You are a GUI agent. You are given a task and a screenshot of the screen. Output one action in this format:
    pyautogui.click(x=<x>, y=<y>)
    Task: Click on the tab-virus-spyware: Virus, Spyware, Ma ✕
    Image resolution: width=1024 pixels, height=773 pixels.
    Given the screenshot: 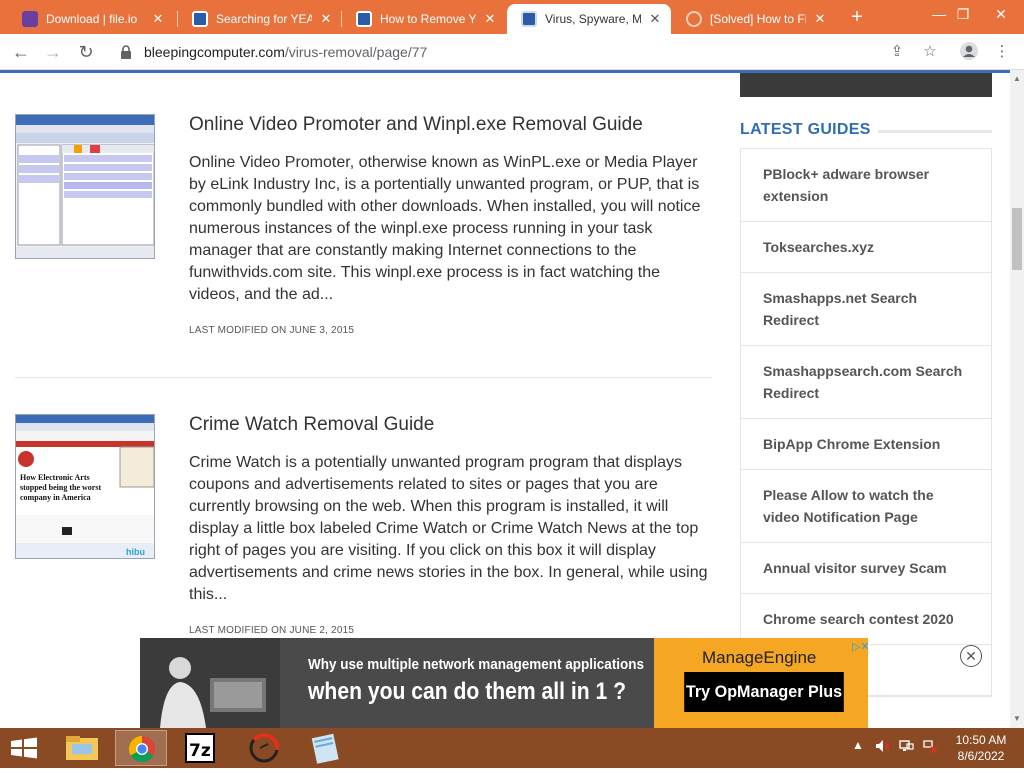 What is the action you would take?
    pyautogui.click(x=589, y=19)
    